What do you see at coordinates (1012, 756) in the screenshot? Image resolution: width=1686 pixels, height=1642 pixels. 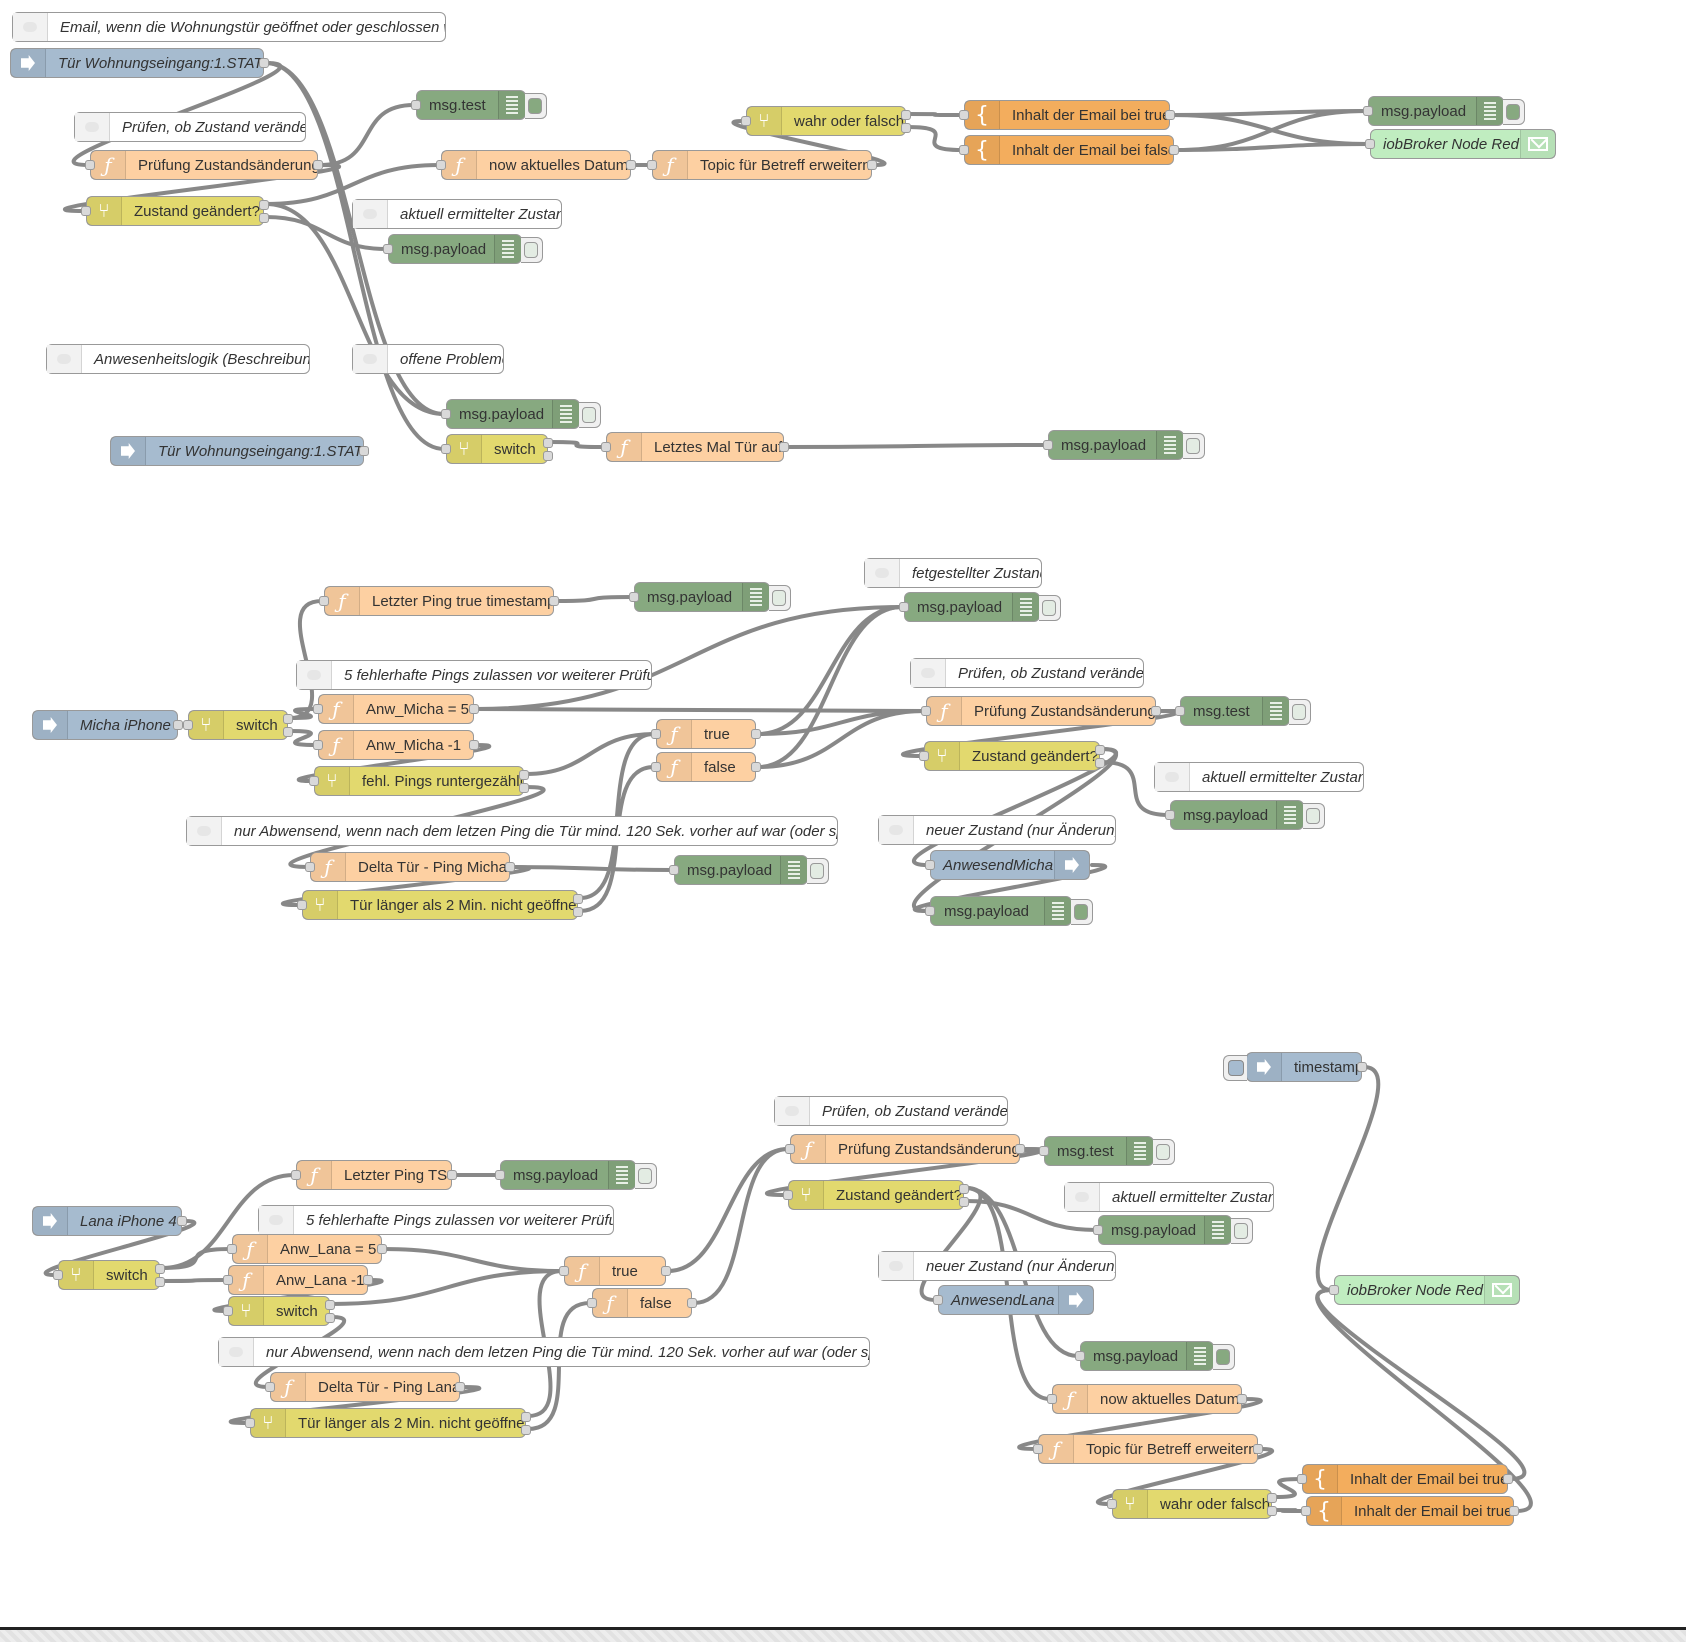 I see `switch-node: ⑂ Zustand geändert?` at bounding box center [1012, 756].